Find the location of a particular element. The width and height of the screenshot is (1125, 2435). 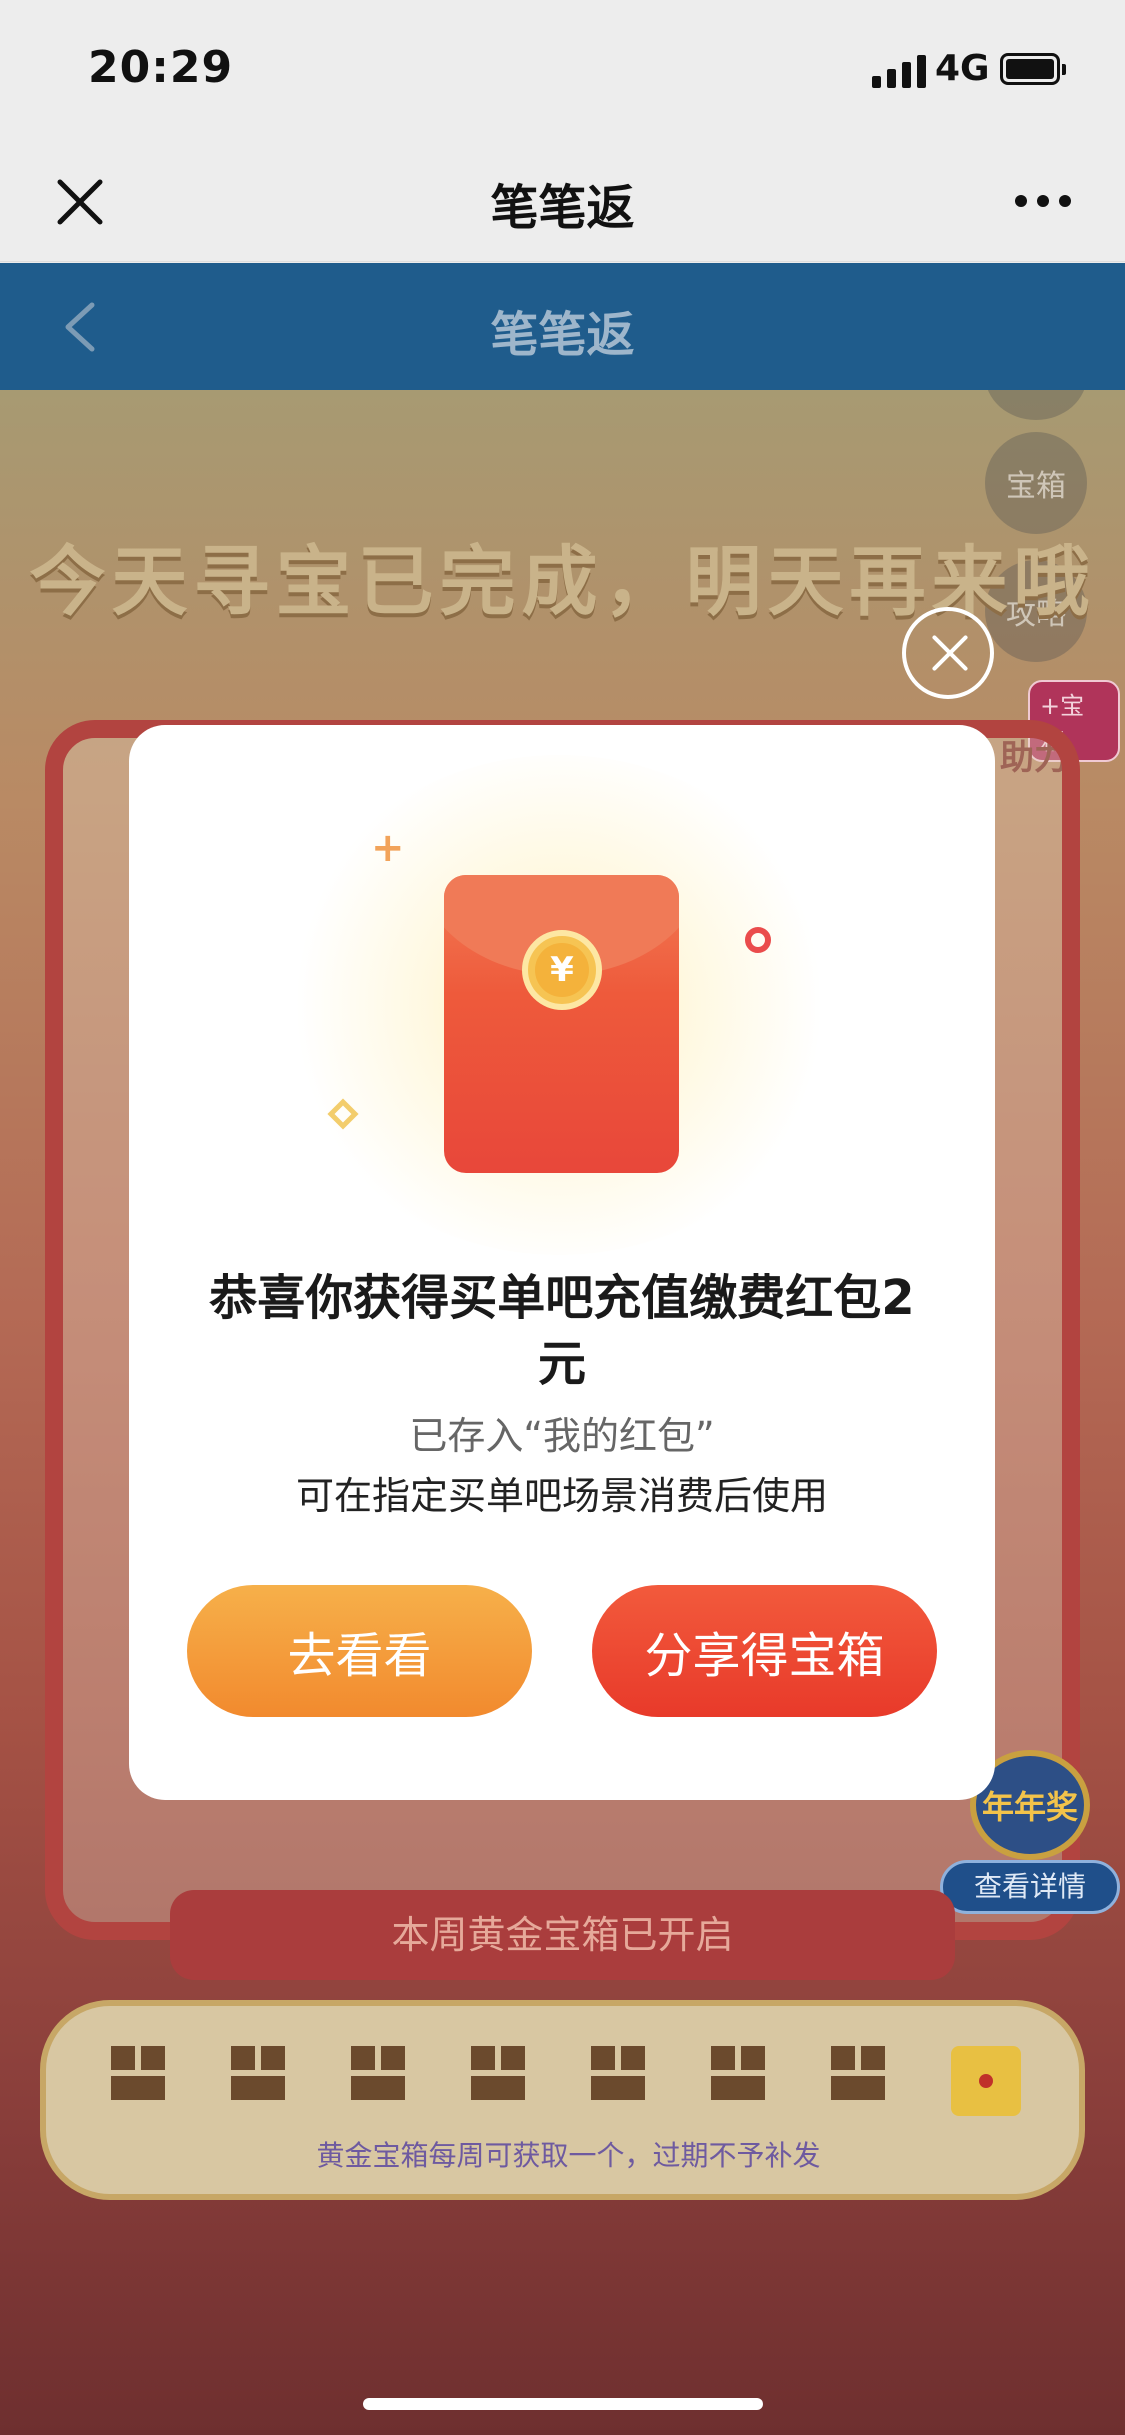

sparkle-ring-icon is located at coordinates (758, 940).